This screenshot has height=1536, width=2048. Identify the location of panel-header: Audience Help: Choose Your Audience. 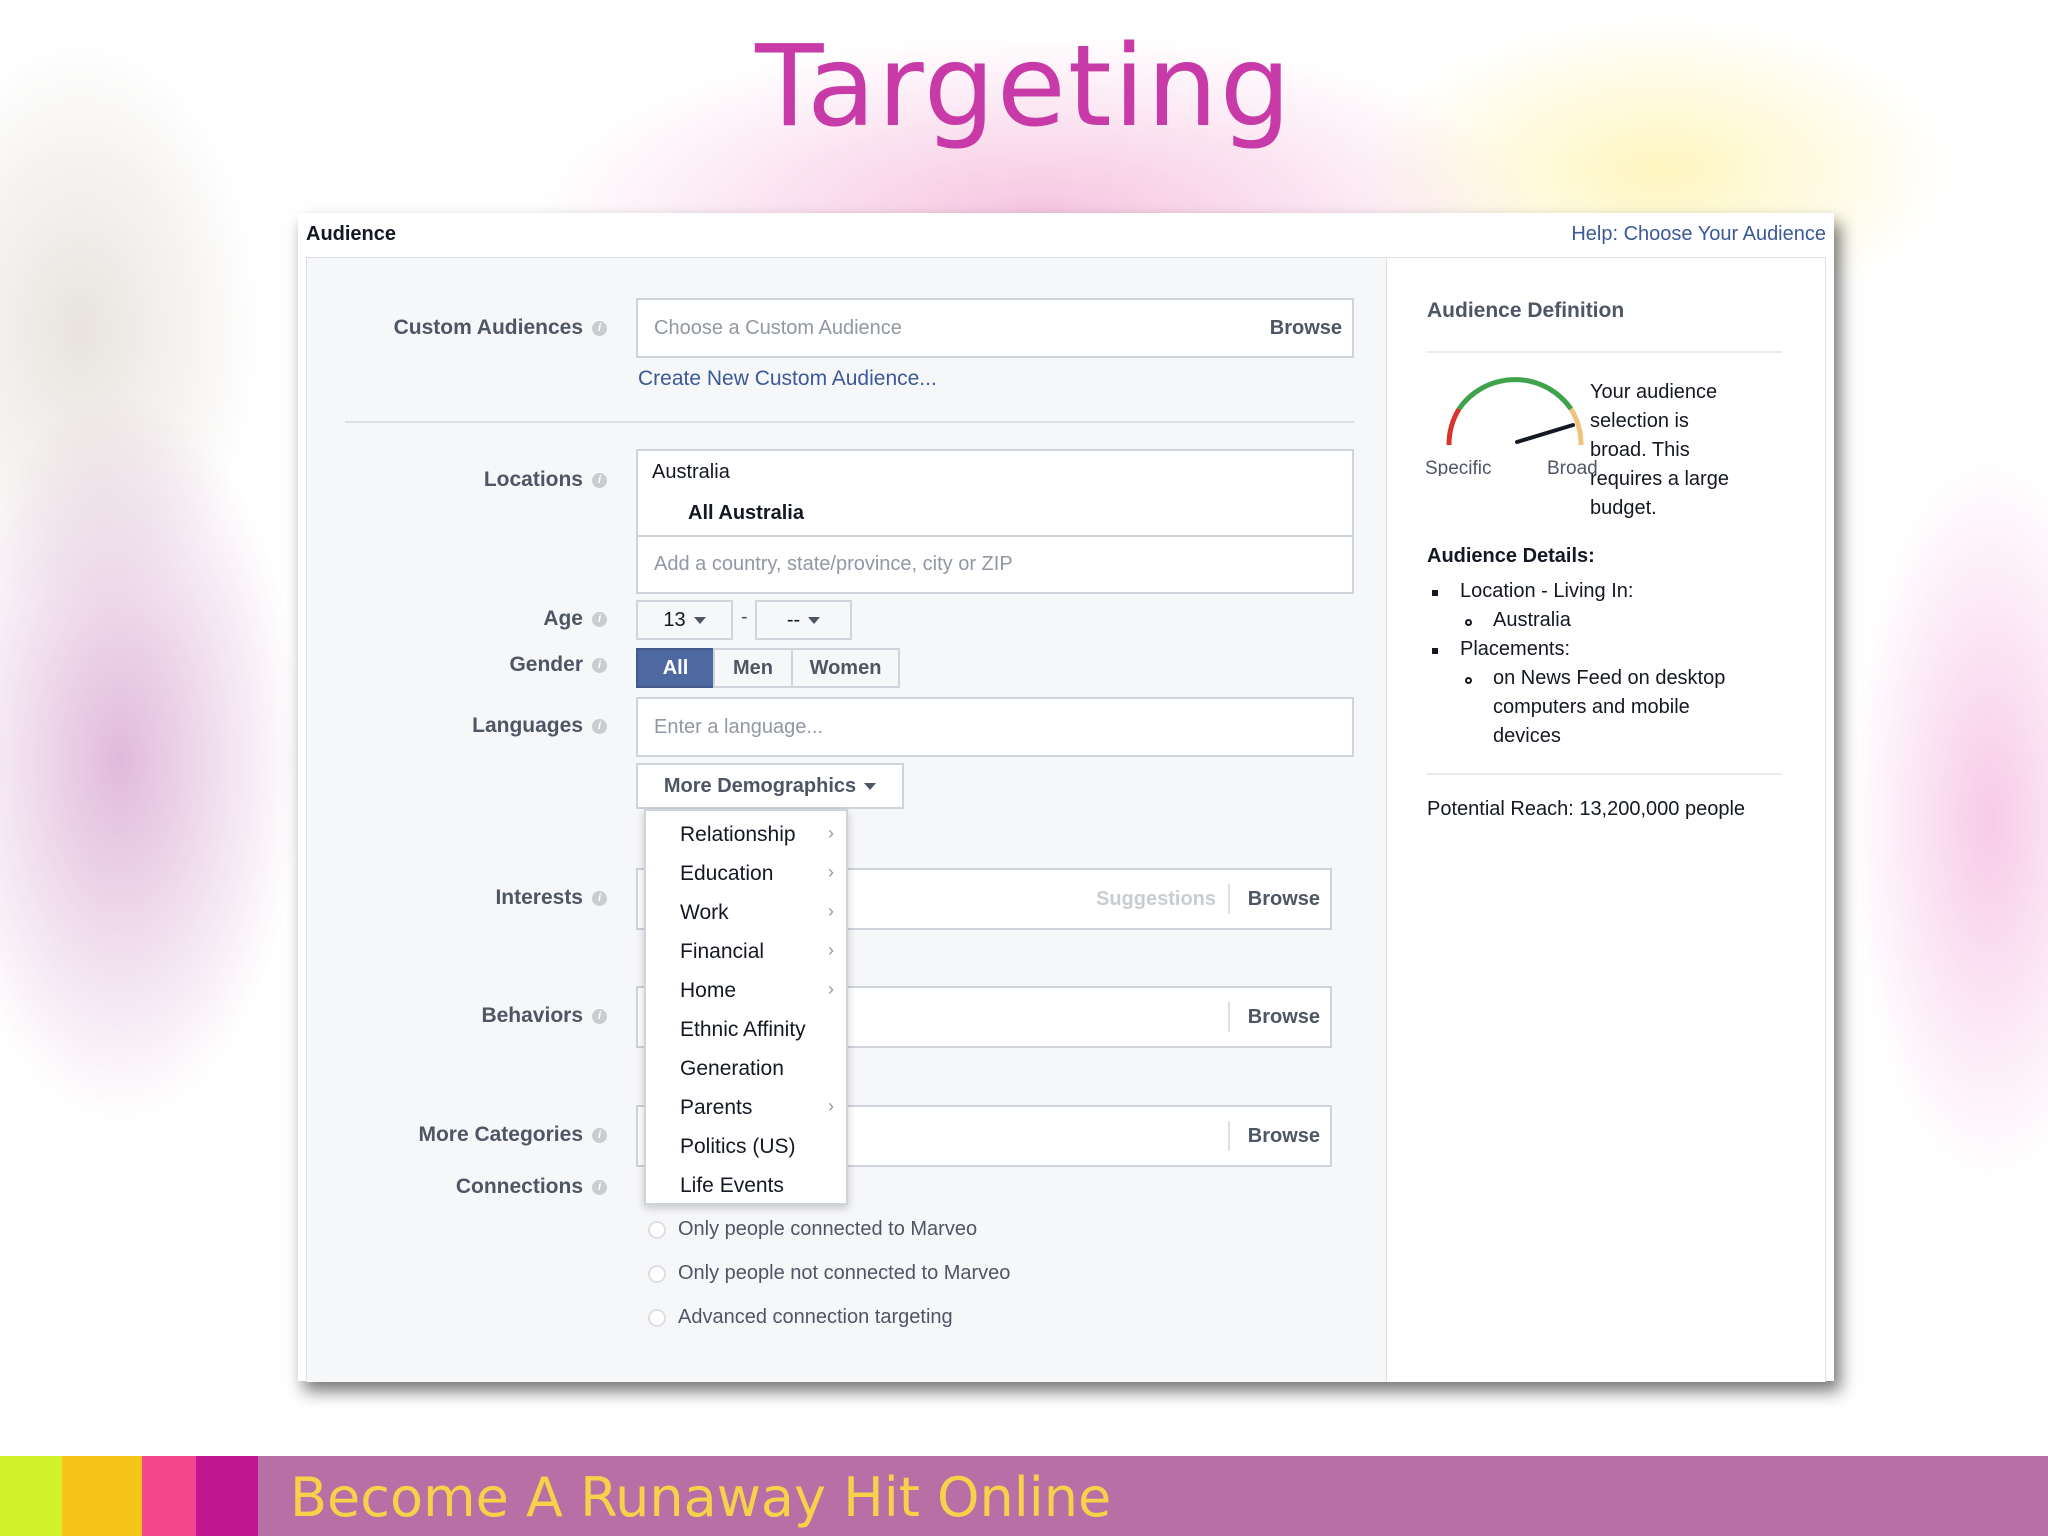
(1066, 233).